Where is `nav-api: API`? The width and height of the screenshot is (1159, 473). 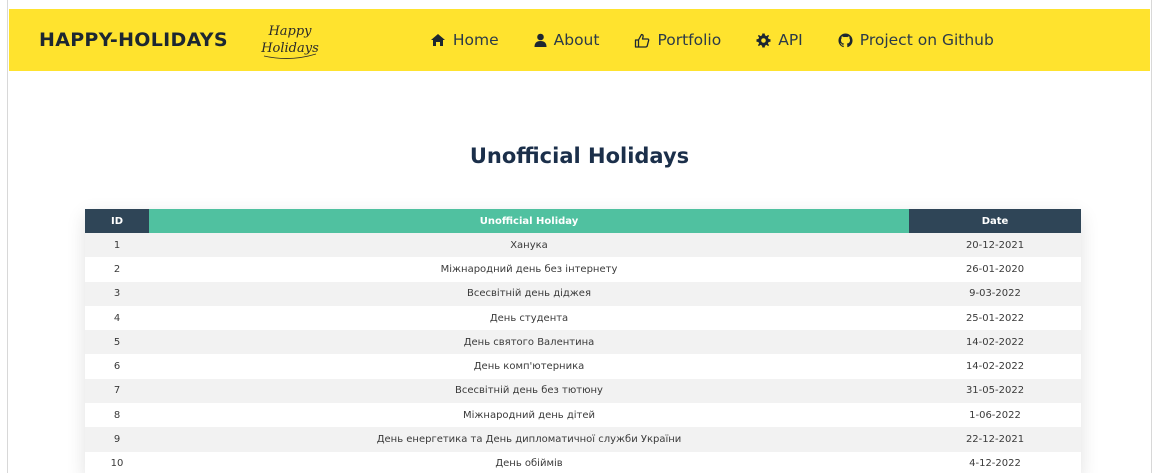
nav-api: API is located at coordinates (779, 40).